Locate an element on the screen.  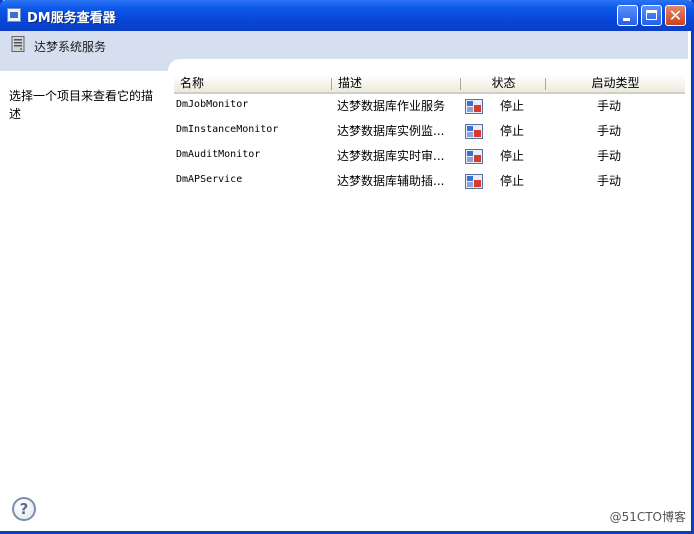
table-row: DmInstanceMonitor 达梦数据库实例监... 停止 手动 is located at coordinates (430, 132).